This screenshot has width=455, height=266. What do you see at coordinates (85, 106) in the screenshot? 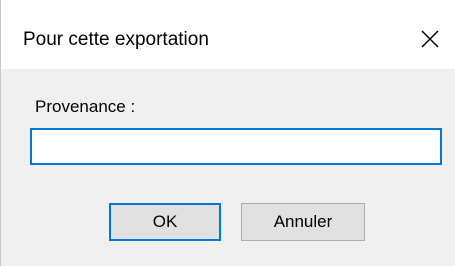
I see `provenance-label: Provenance :` at bounding box center [85, 106].